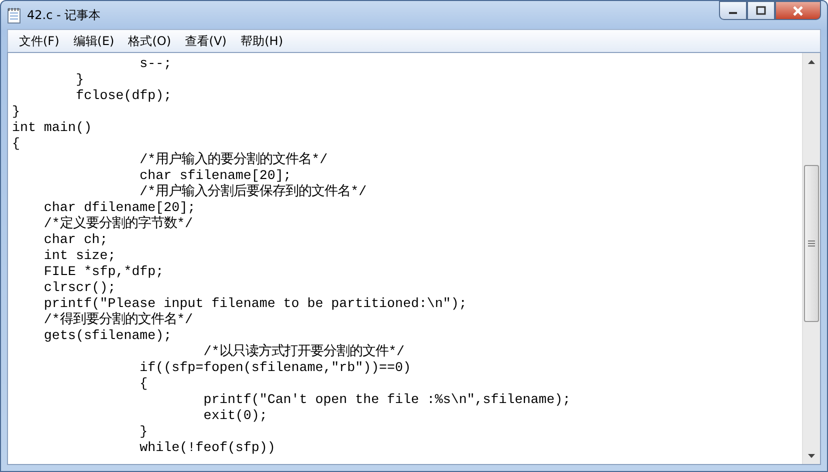 The height and width of the screenshot is (472, 828). I want to click on code-line: /*得到要分割的文件名*/, so click(118, 320).